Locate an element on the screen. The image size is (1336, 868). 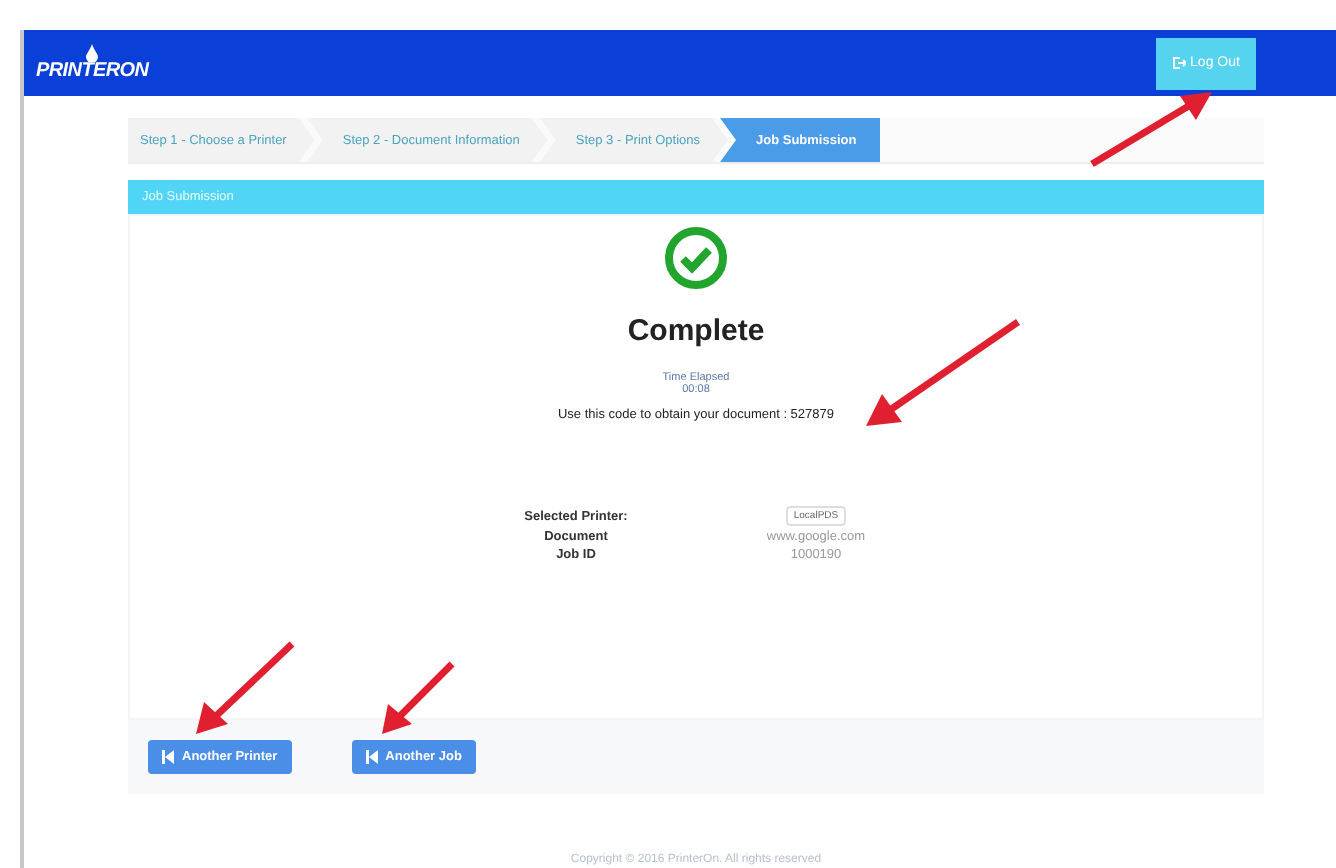
checkmark-icon is located at coordinates (696, 258).